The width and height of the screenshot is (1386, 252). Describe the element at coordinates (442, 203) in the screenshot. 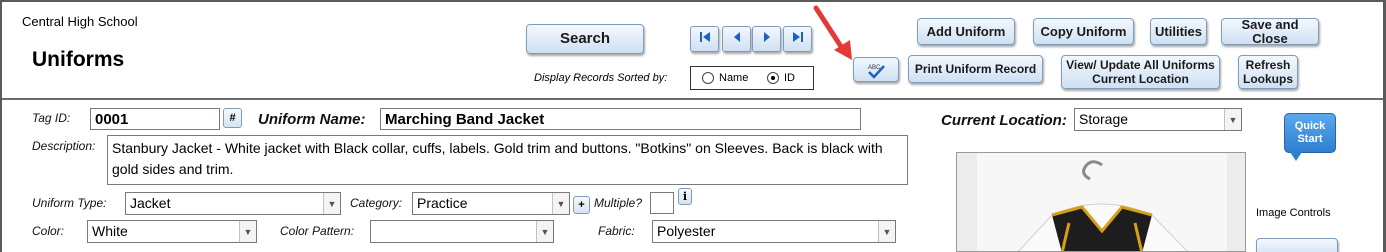

I see `category-value: Practice` at that location.